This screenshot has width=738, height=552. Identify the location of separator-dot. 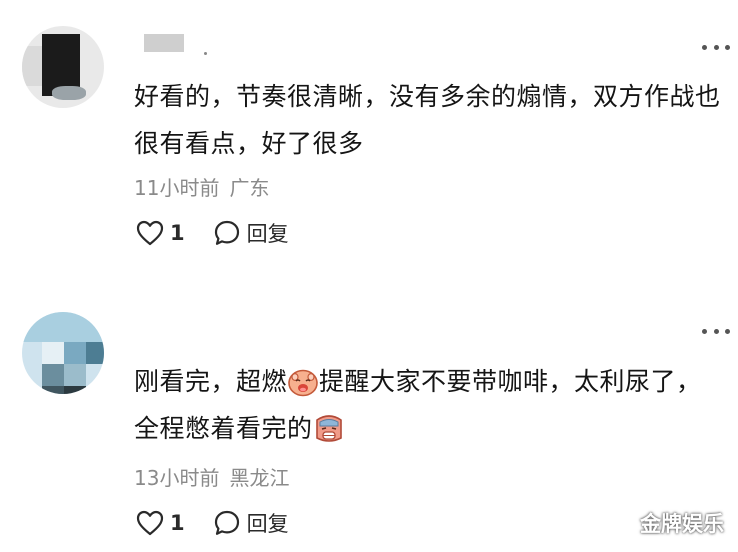
(205, 53).